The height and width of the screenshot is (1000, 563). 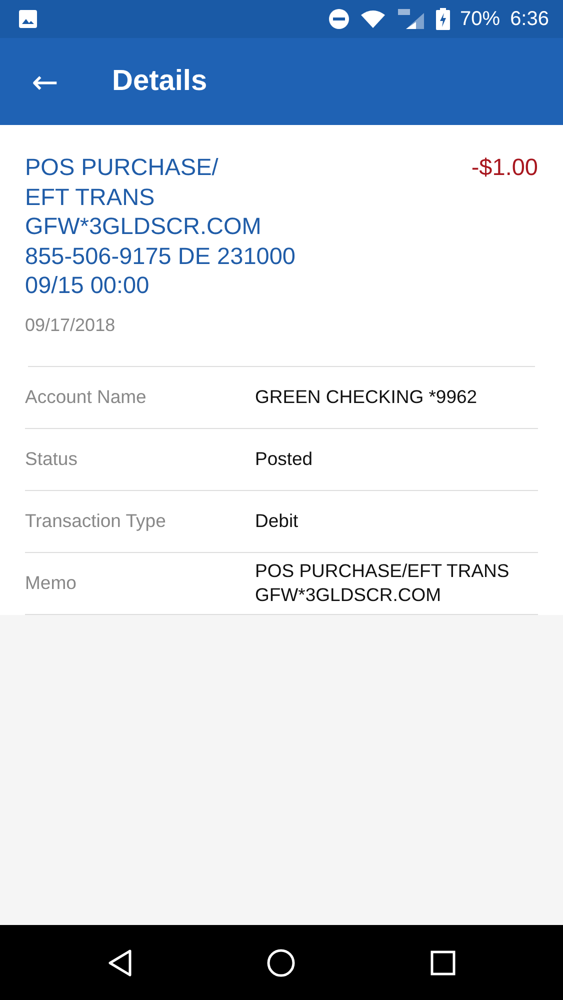 What do you see at coordinates (96, 521) in the screenshot?
I see `field-label: Transaction Type` at bounding box center [96, 521].